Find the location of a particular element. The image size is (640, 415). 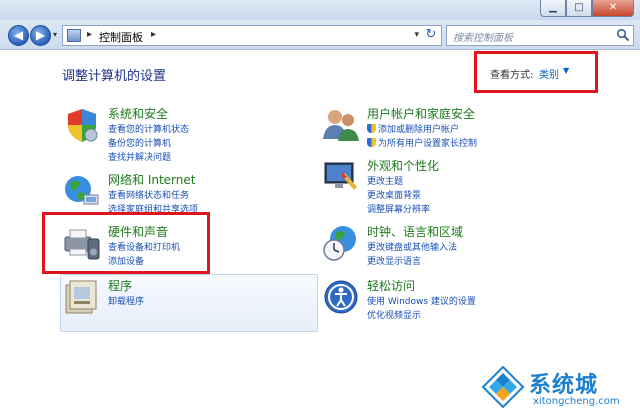

category-title: 轻松访问 is located at coordinates (391, 285).